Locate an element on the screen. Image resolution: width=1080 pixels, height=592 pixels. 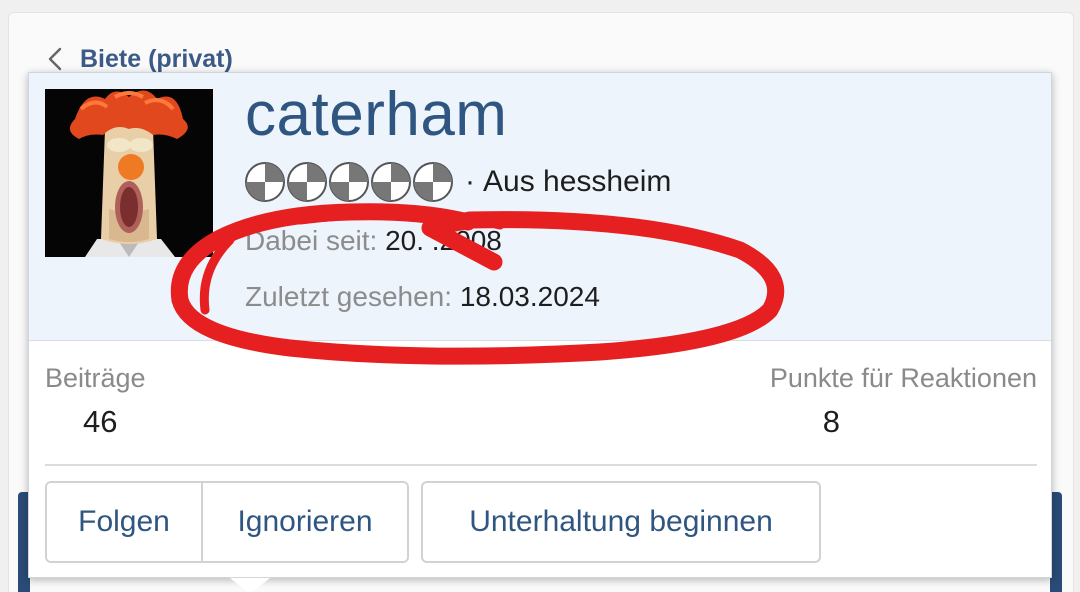
last-seen-label: Zuletzt gesehen: is located at coordinates (349, 296).